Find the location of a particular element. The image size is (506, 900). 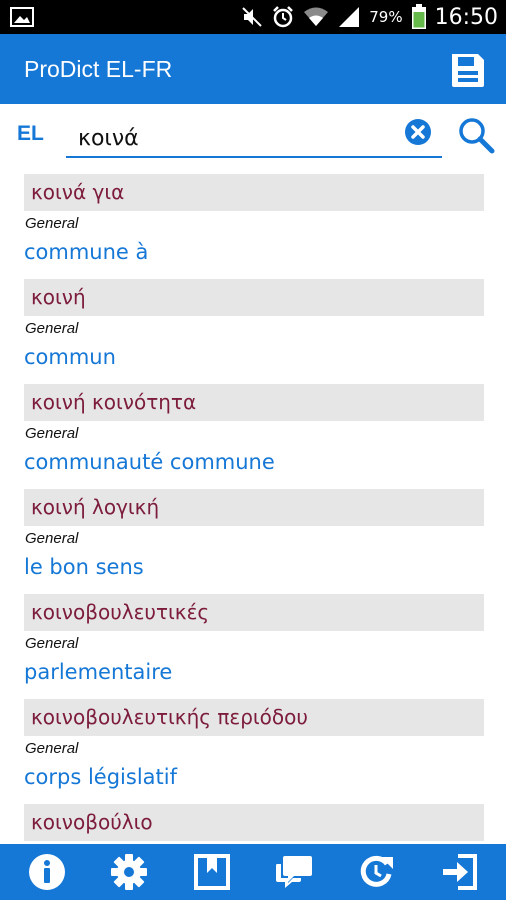

mute-icon is located at coordinates (252, 17).